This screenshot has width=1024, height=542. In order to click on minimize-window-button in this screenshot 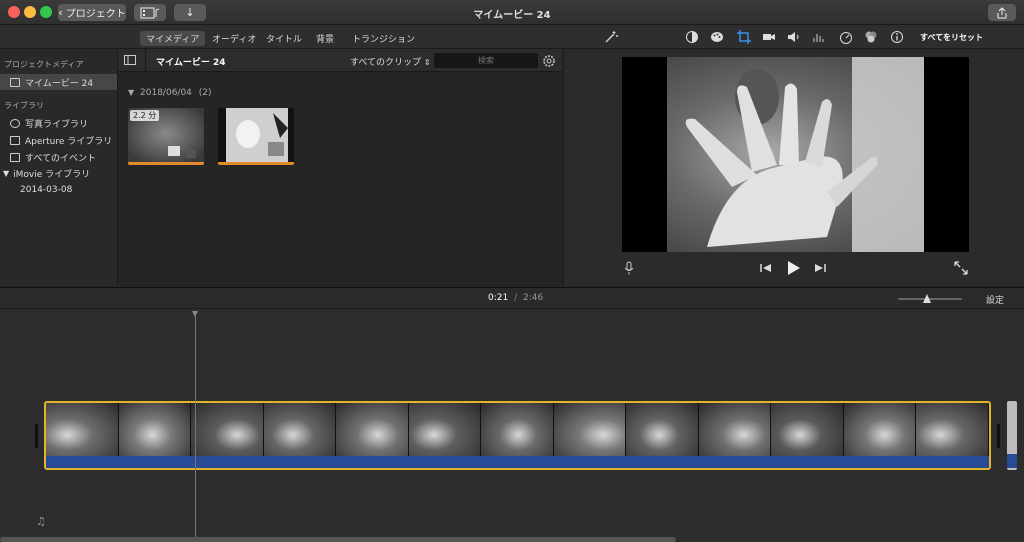, I will do `click(30, 12)`.